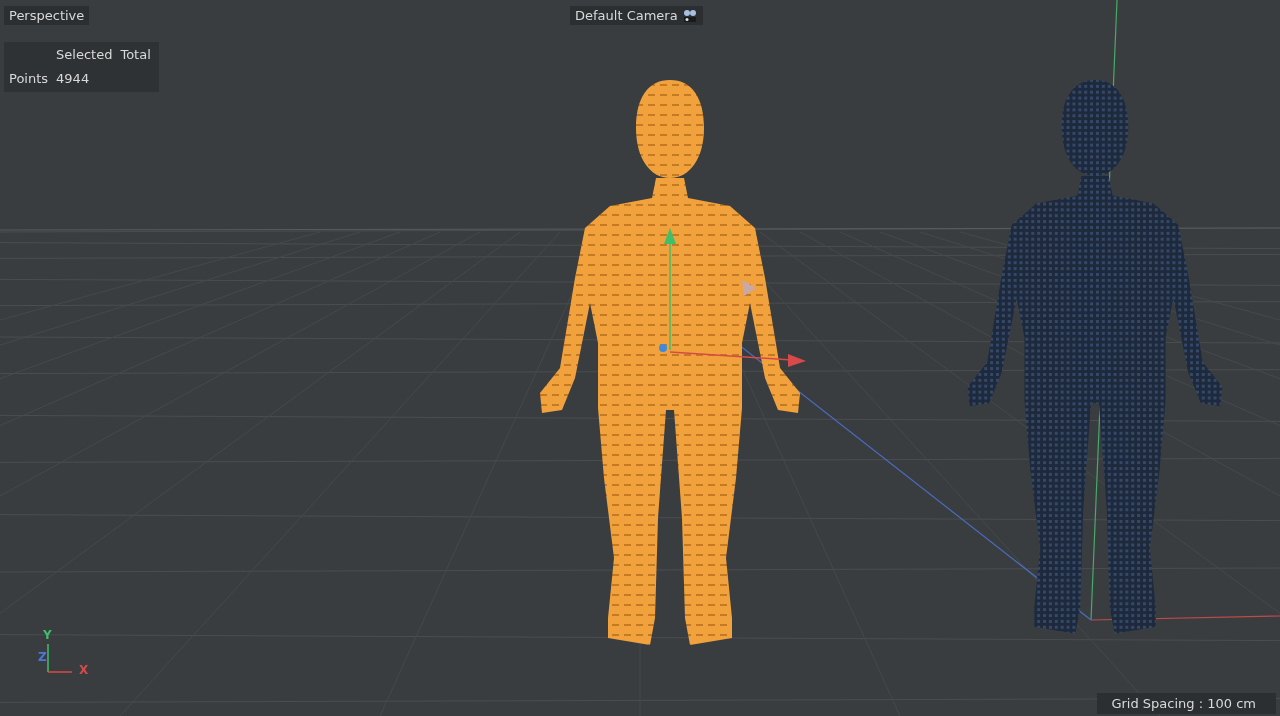  I want to click on grid-spacing-label: Grid Spacing : 100 cm, so click(1186, 703).